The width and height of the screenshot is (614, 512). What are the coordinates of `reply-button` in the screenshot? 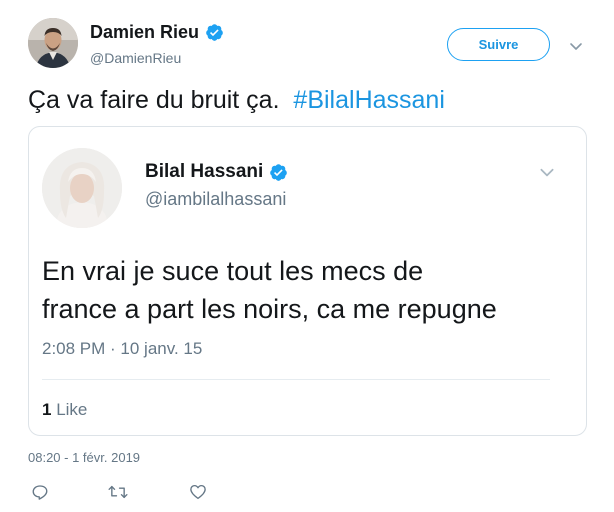 It's located at (40, 492).